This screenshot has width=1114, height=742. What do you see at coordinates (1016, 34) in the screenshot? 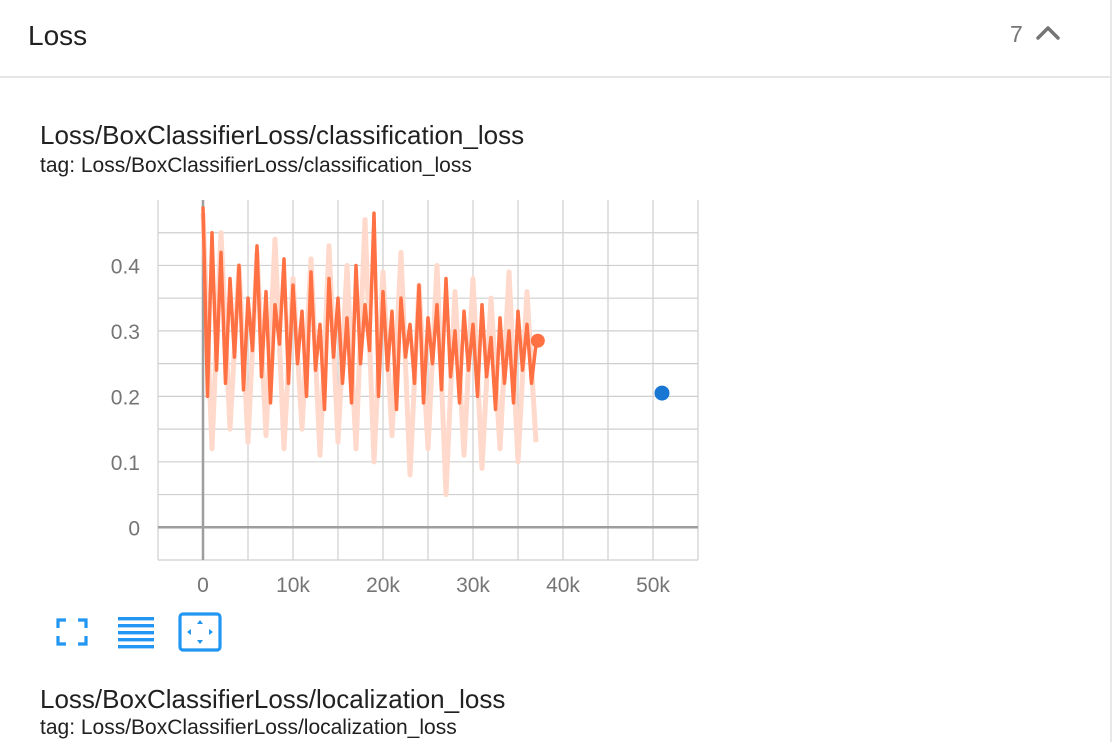
I see `group-count: 7` at bounding box center [1016, 34].